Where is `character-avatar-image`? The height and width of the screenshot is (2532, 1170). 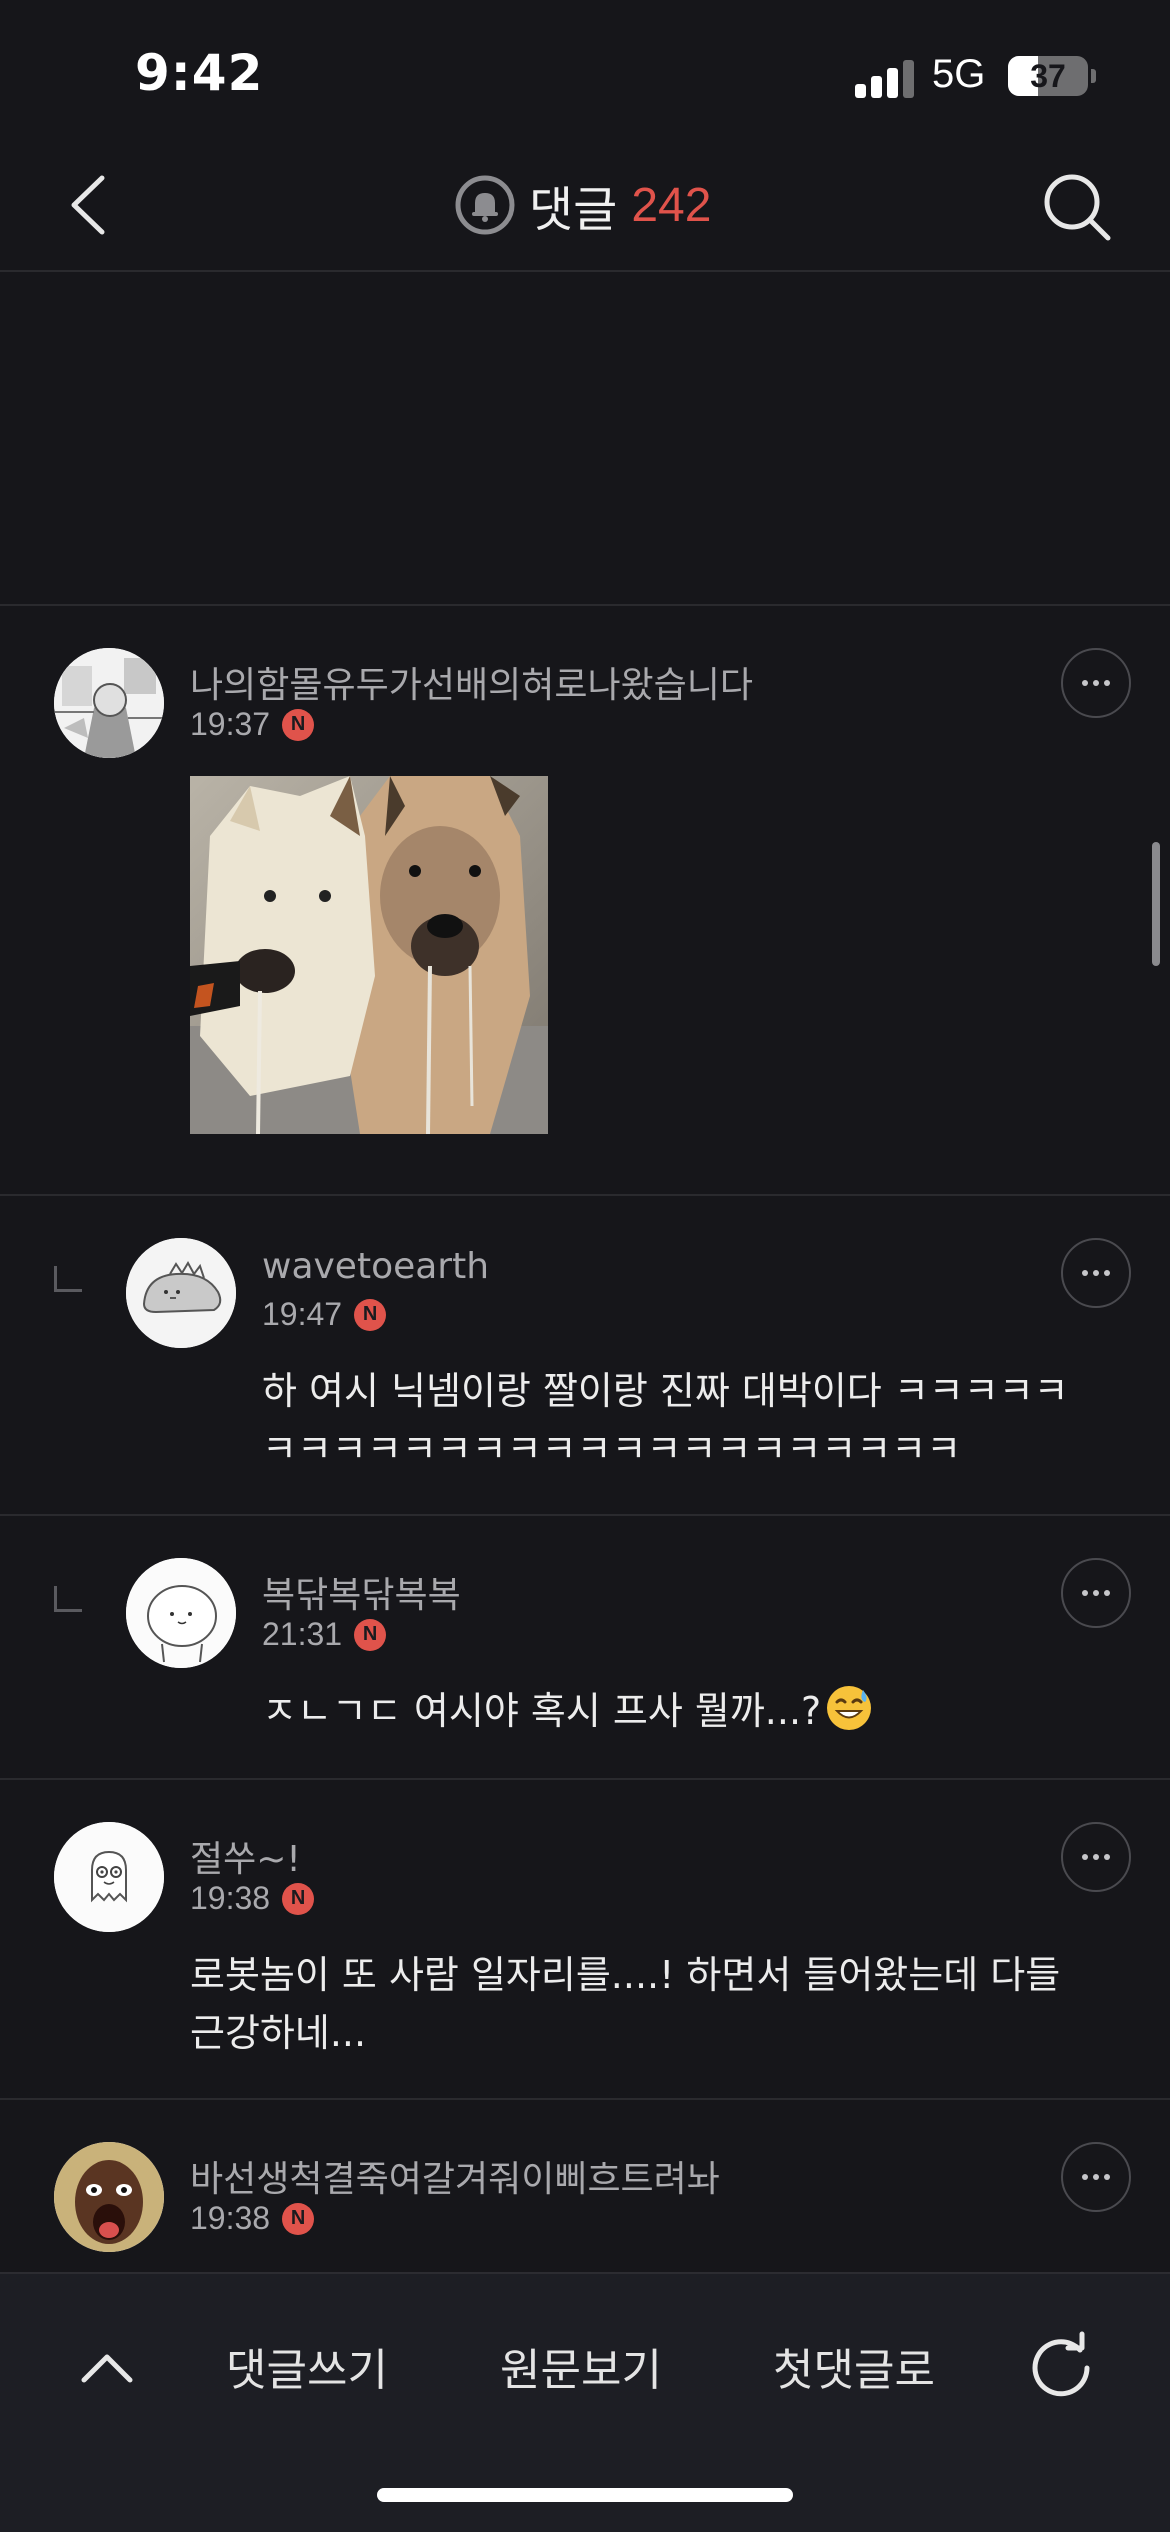 character-avatar-image is located at coordinates (181, 1613).